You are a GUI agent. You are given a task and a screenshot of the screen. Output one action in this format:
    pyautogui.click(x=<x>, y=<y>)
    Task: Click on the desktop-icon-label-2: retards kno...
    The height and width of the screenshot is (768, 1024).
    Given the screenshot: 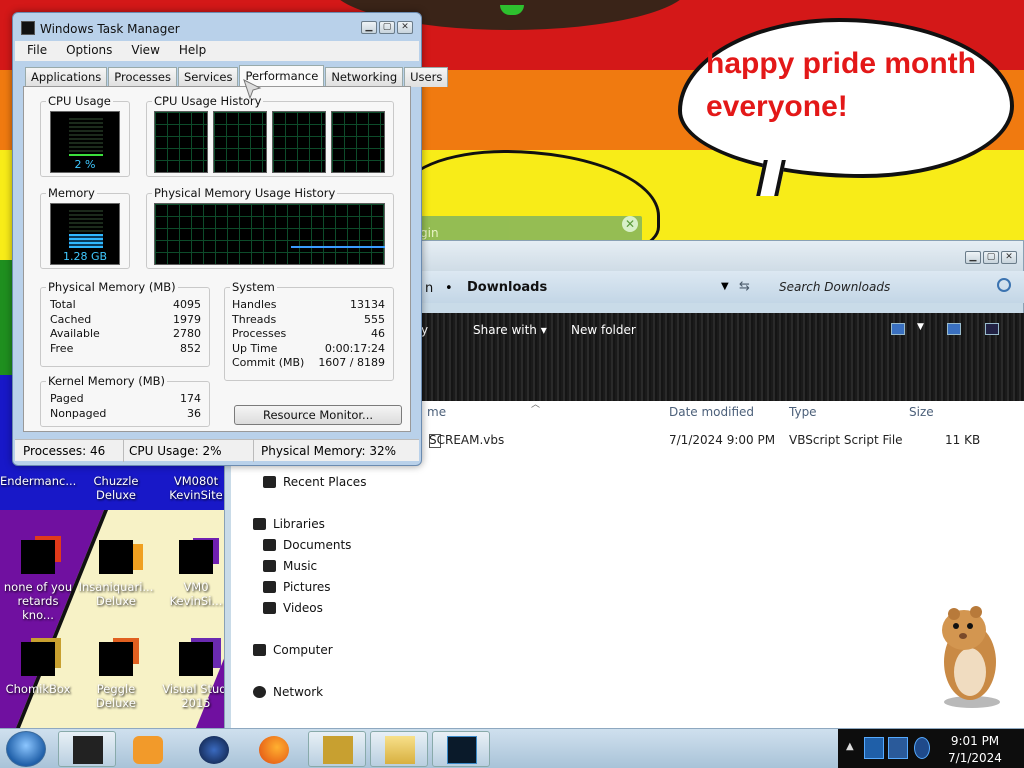 What is the action you would take?
    pyautogui.click(x=38, y=608)
    